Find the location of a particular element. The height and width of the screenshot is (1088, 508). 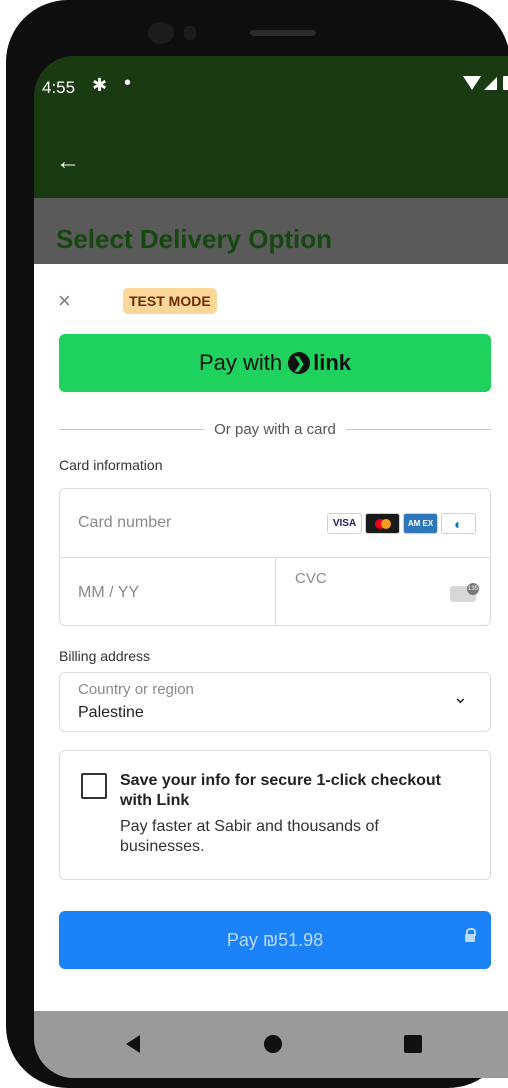

field-separator is located at coordinates (275, 591).